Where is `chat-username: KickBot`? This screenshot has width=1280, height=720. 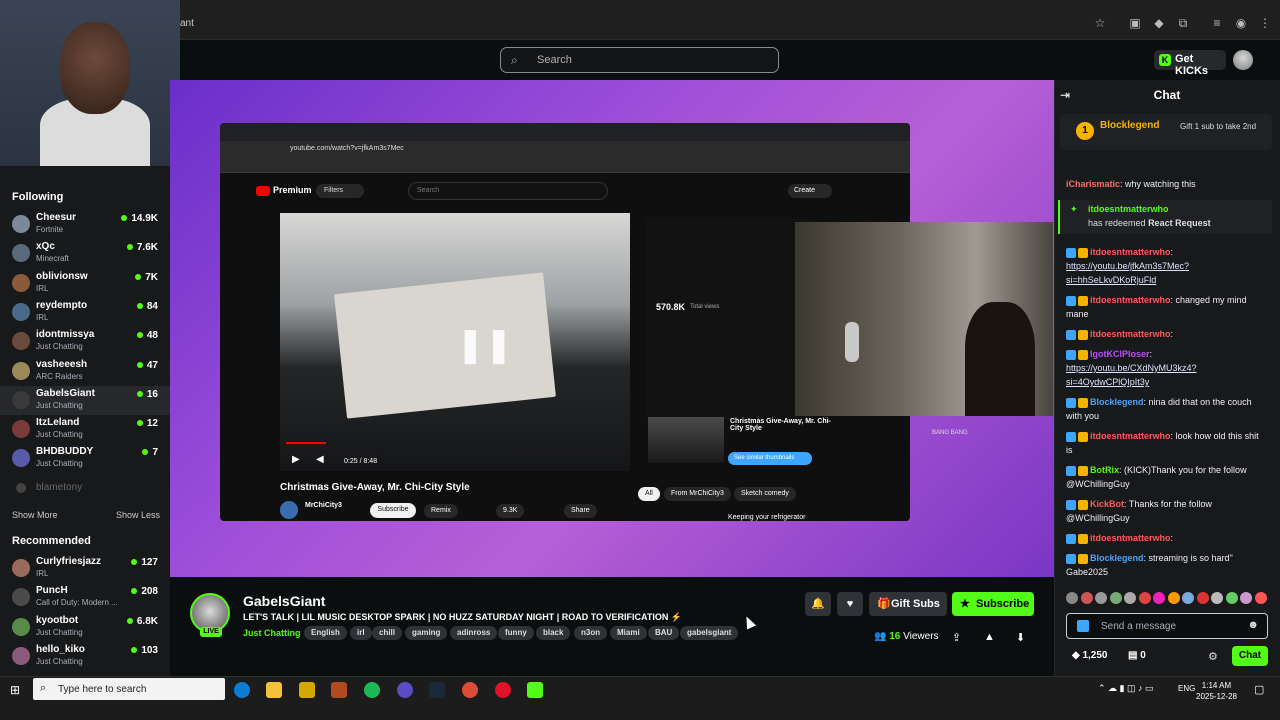 chat-username: KickBot is located at coordinates (1107, 504).